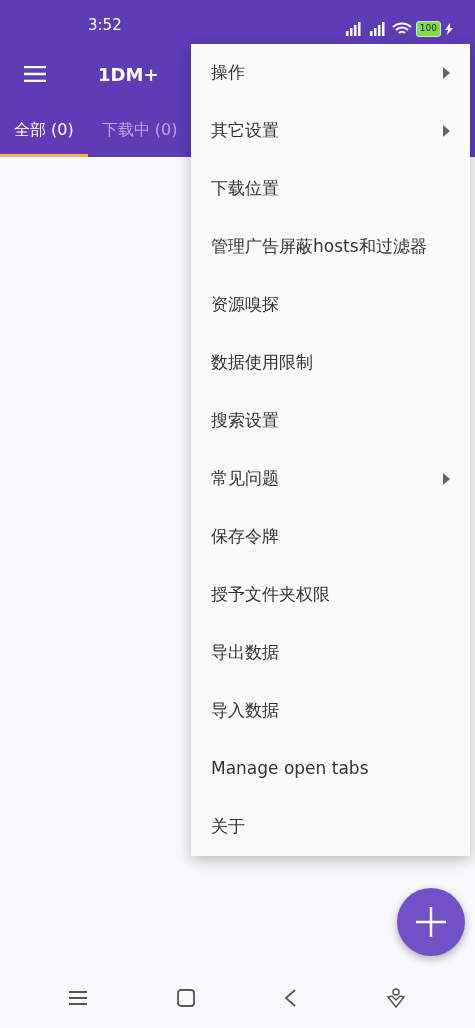 The width and height of the screenshot is (475, 1028). Describe the element at coordinates (449, 29) in the screenshot. I see `charging-icon` at that location.